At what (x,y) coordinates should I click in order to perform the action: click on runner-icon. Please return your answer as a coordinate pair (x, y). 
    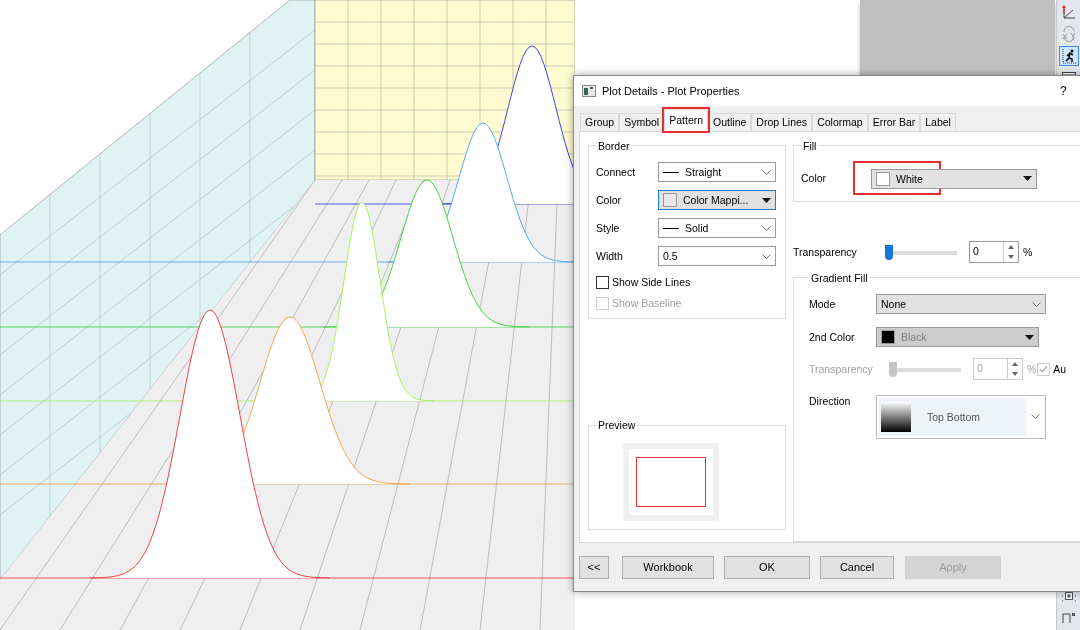
    Looking at the image, I should click on (1068, 56).